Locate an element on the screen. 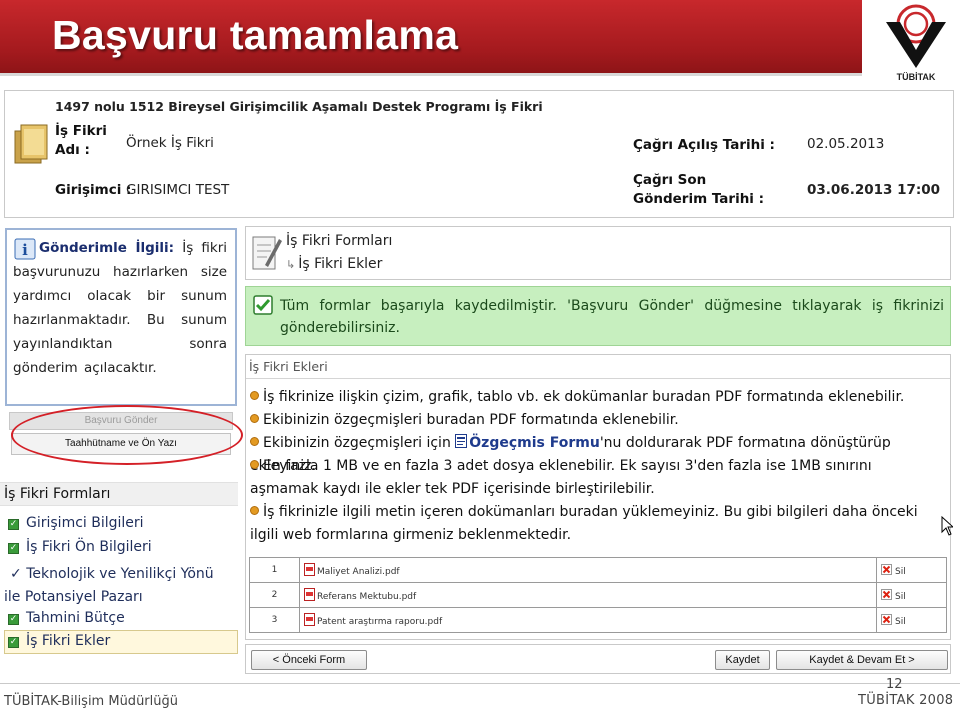 This screenshot has width=960, height=720. file-link: Patent araştırma raporu.pdf is located at coordinates (379, 622).